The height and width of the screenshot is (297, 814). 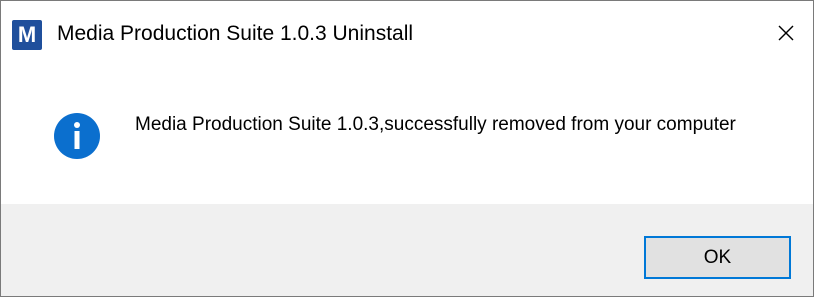 I want to click on ok-button: OK, so click(x=717, y=257).